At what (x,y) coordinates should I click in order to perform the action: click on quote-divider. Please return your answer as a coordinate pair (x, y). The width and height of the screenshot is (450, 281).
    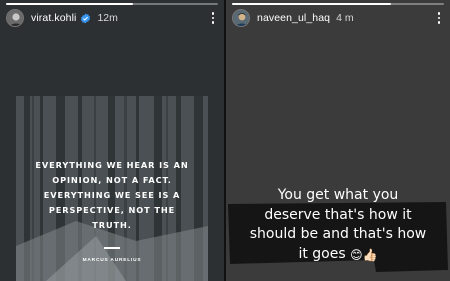
    Looking at the image, I should click on (112, 248).